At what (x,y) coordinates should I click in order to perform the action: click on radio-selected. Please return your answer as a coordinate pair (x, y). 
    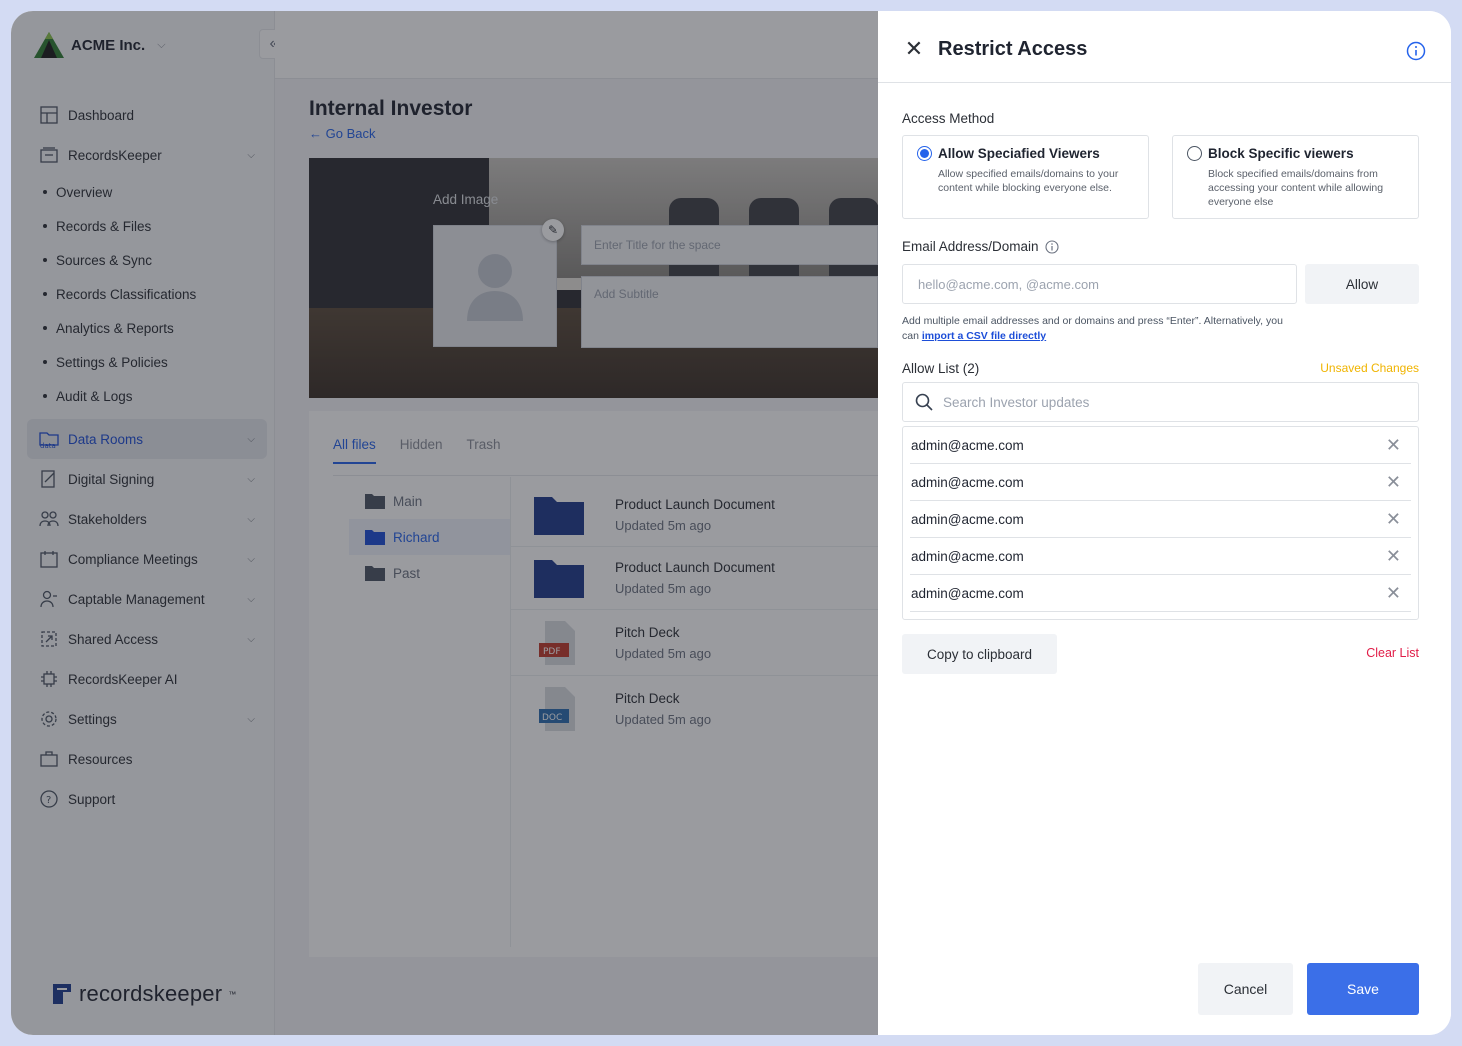
    Looking at the image, I should click on (924, 153).